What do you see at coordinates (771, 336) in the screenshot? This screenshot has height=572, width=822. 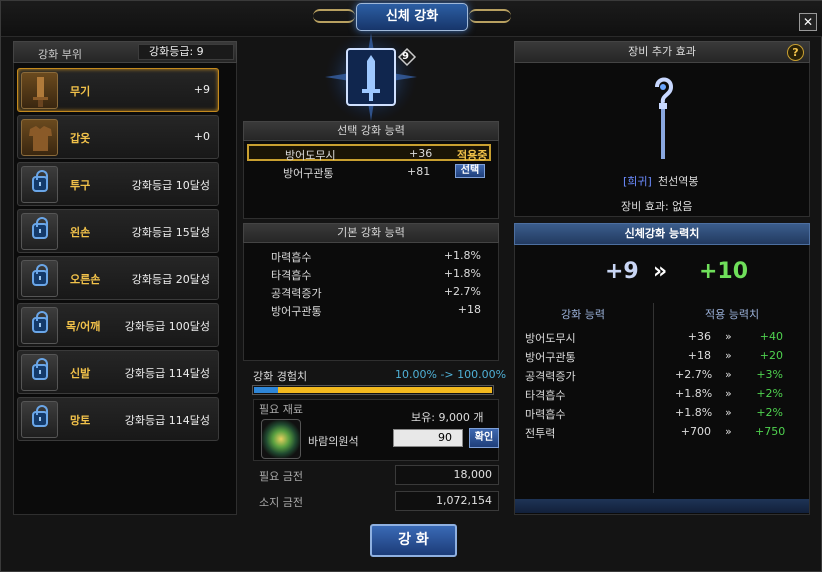 I see `stat-to: +40` at bounding box center [771, 336].